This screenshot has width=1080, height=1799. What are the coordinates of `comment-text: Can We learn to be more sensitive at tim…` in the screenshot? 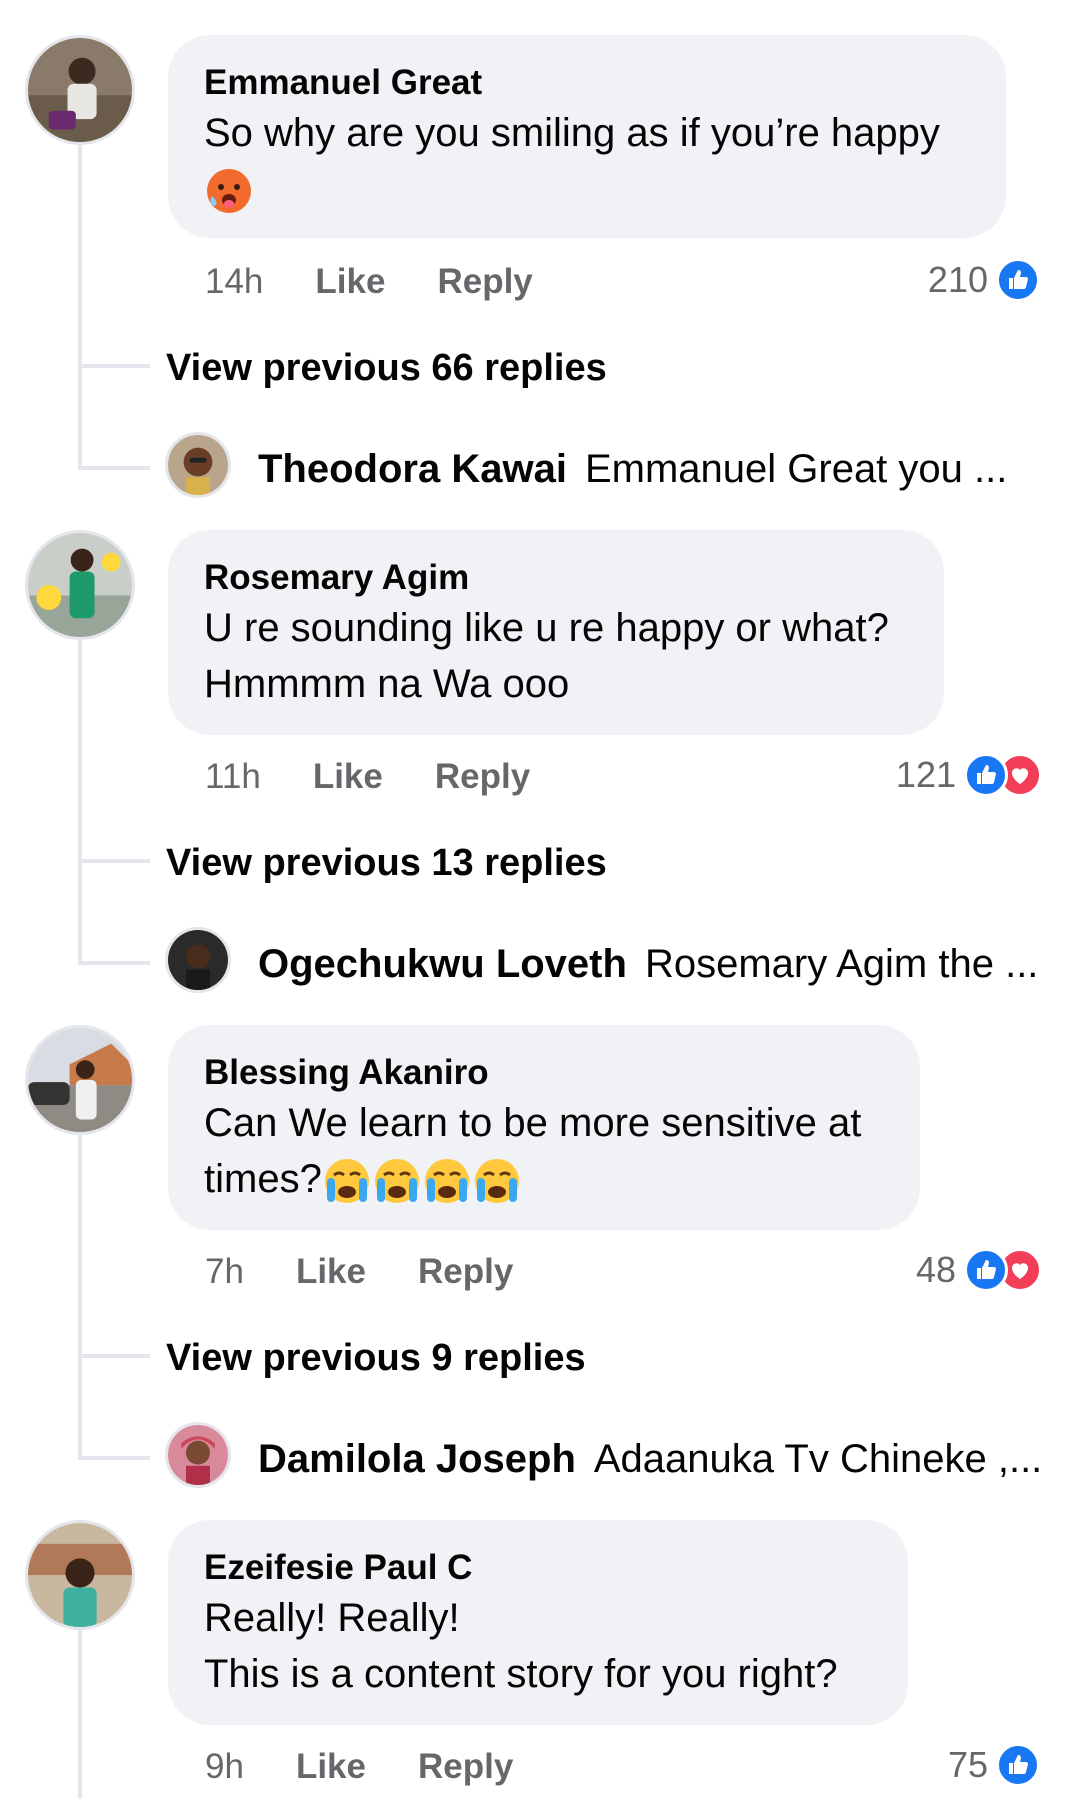 It's located at (544, 1151).